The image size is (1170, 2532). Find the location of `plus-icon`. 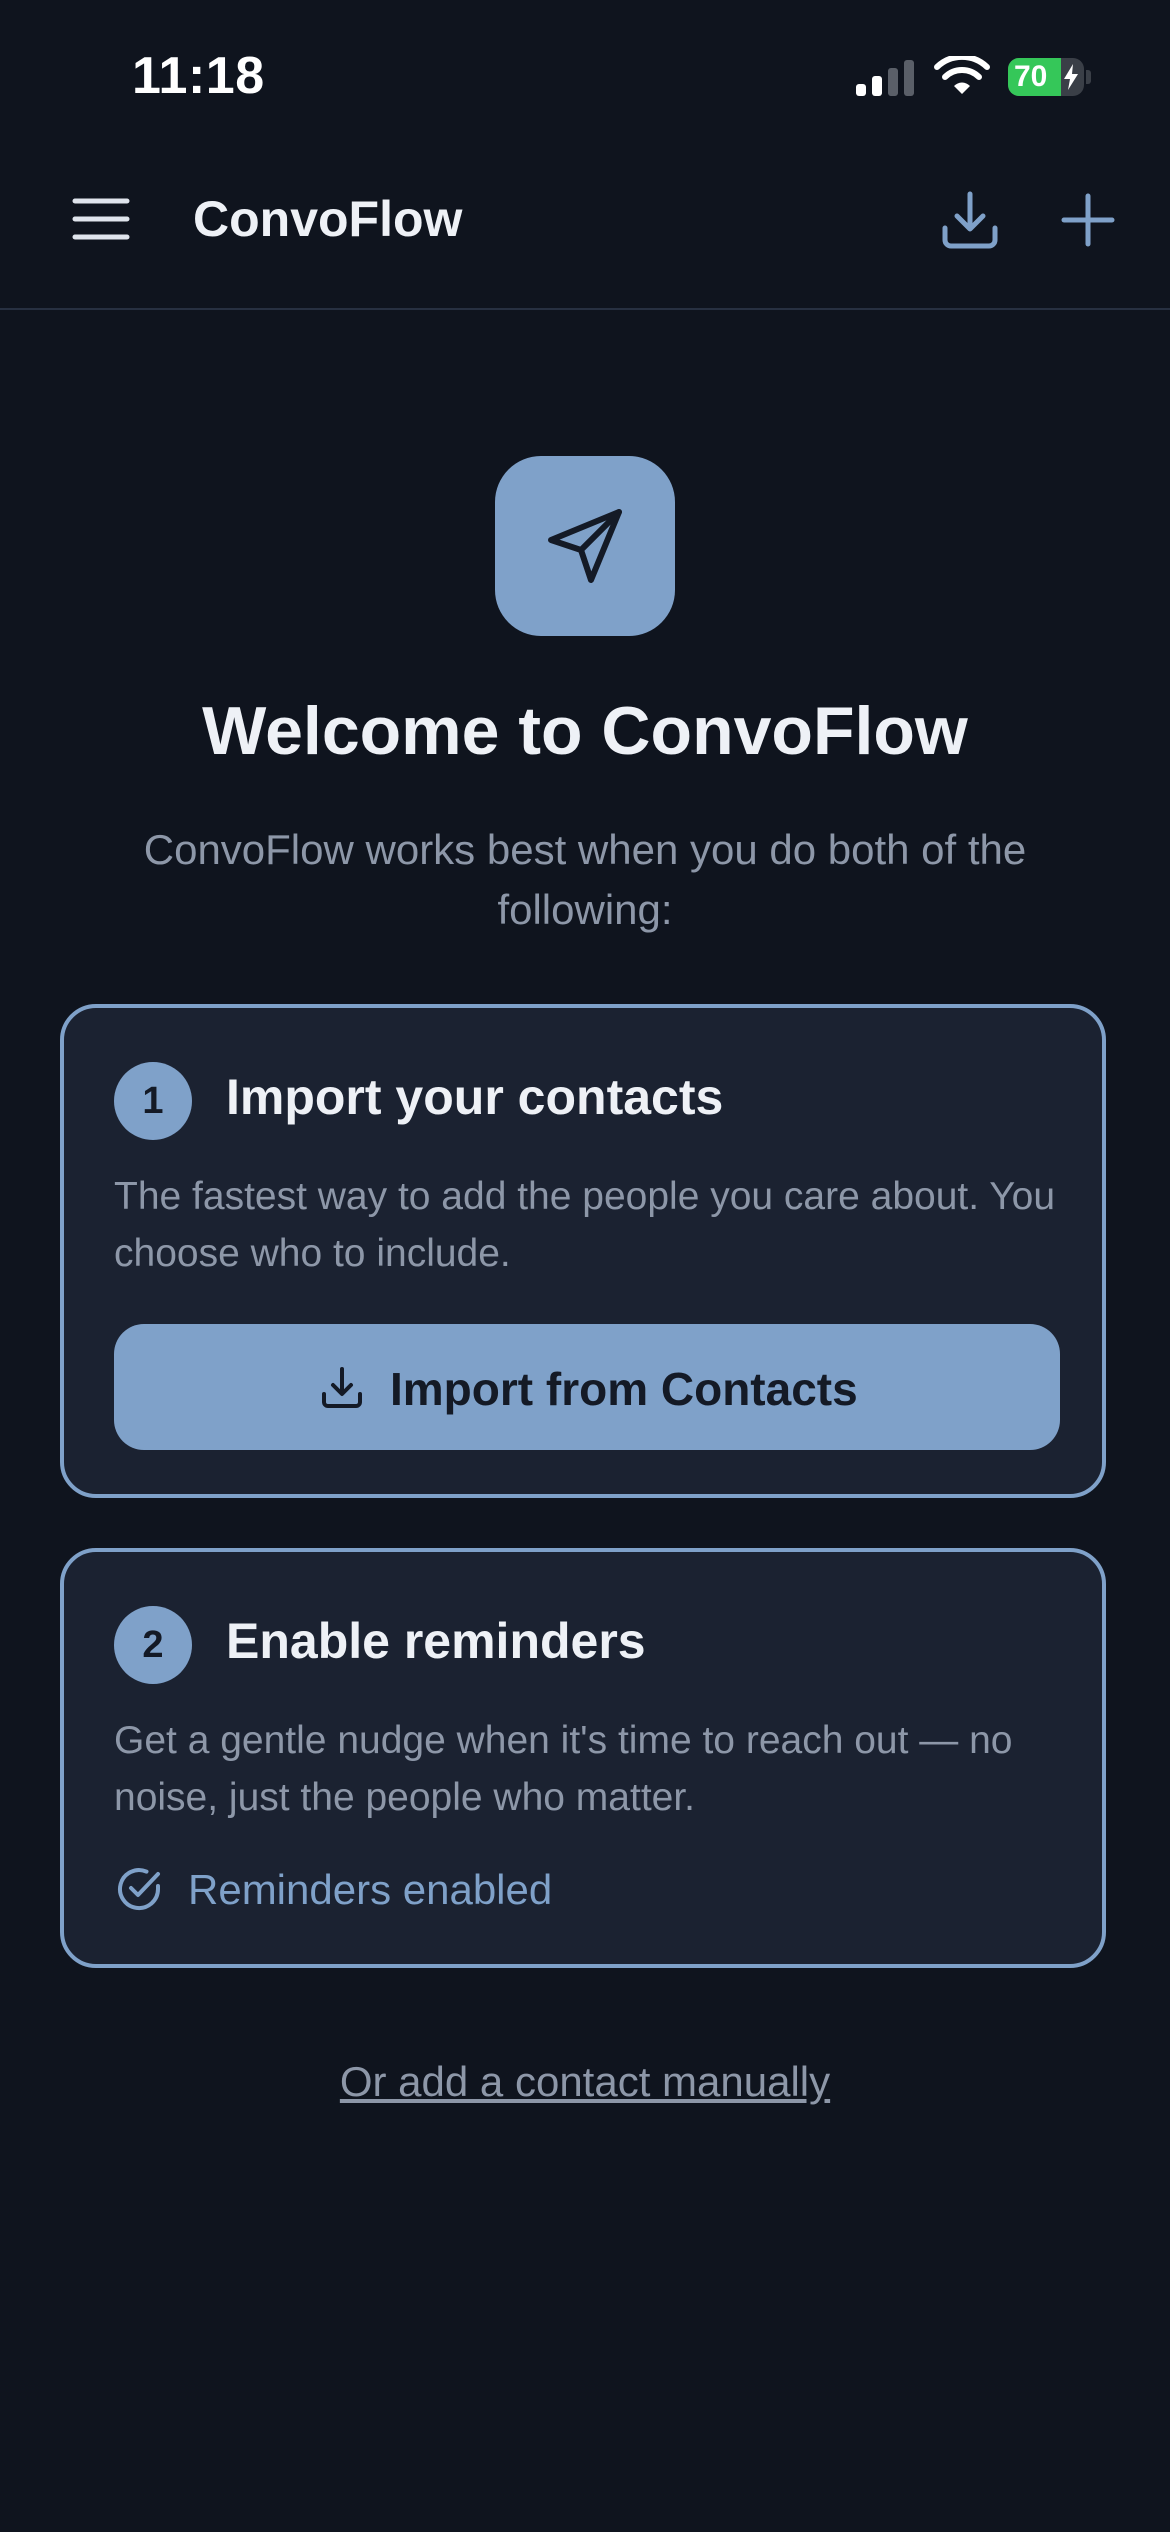

plus-icon is located at coordinates (1088, 220).